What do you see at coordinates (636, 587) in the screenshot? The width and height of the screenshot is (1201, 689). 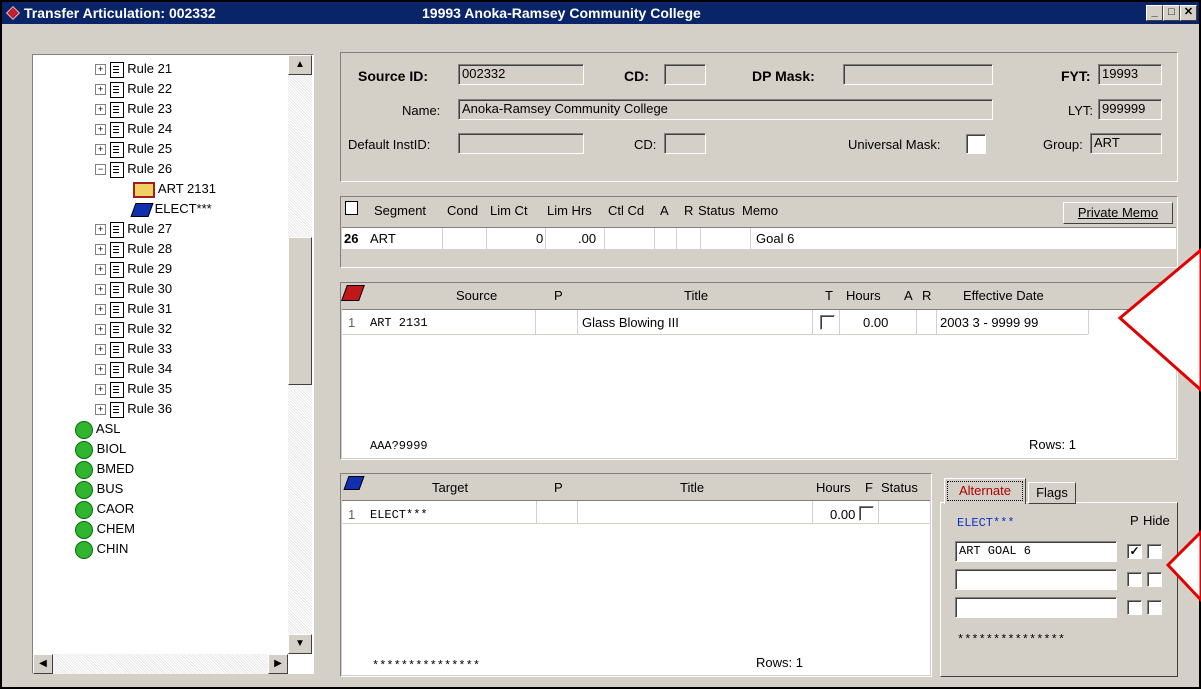 I see `target-grid: 1 ELECT*** 0.00 *************** Rows: 1` at bounding box center [636, 587].